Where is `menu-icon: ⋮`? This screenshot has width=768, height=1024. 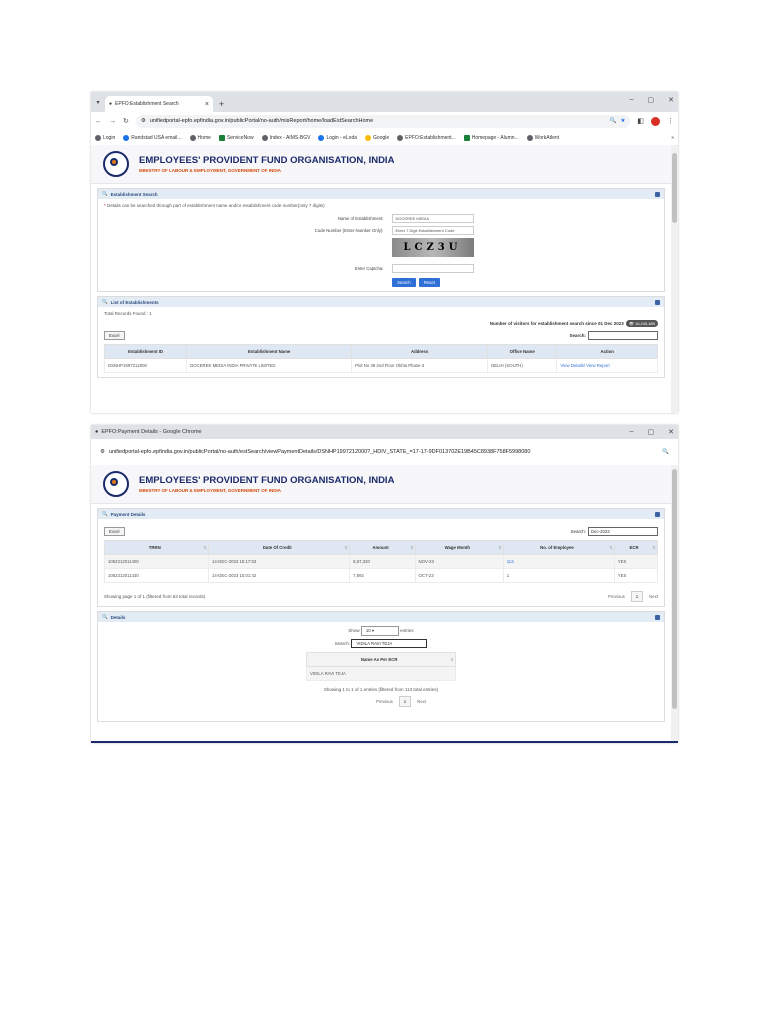
menu-icon: ⋮ is located at coordinates (670, 121).